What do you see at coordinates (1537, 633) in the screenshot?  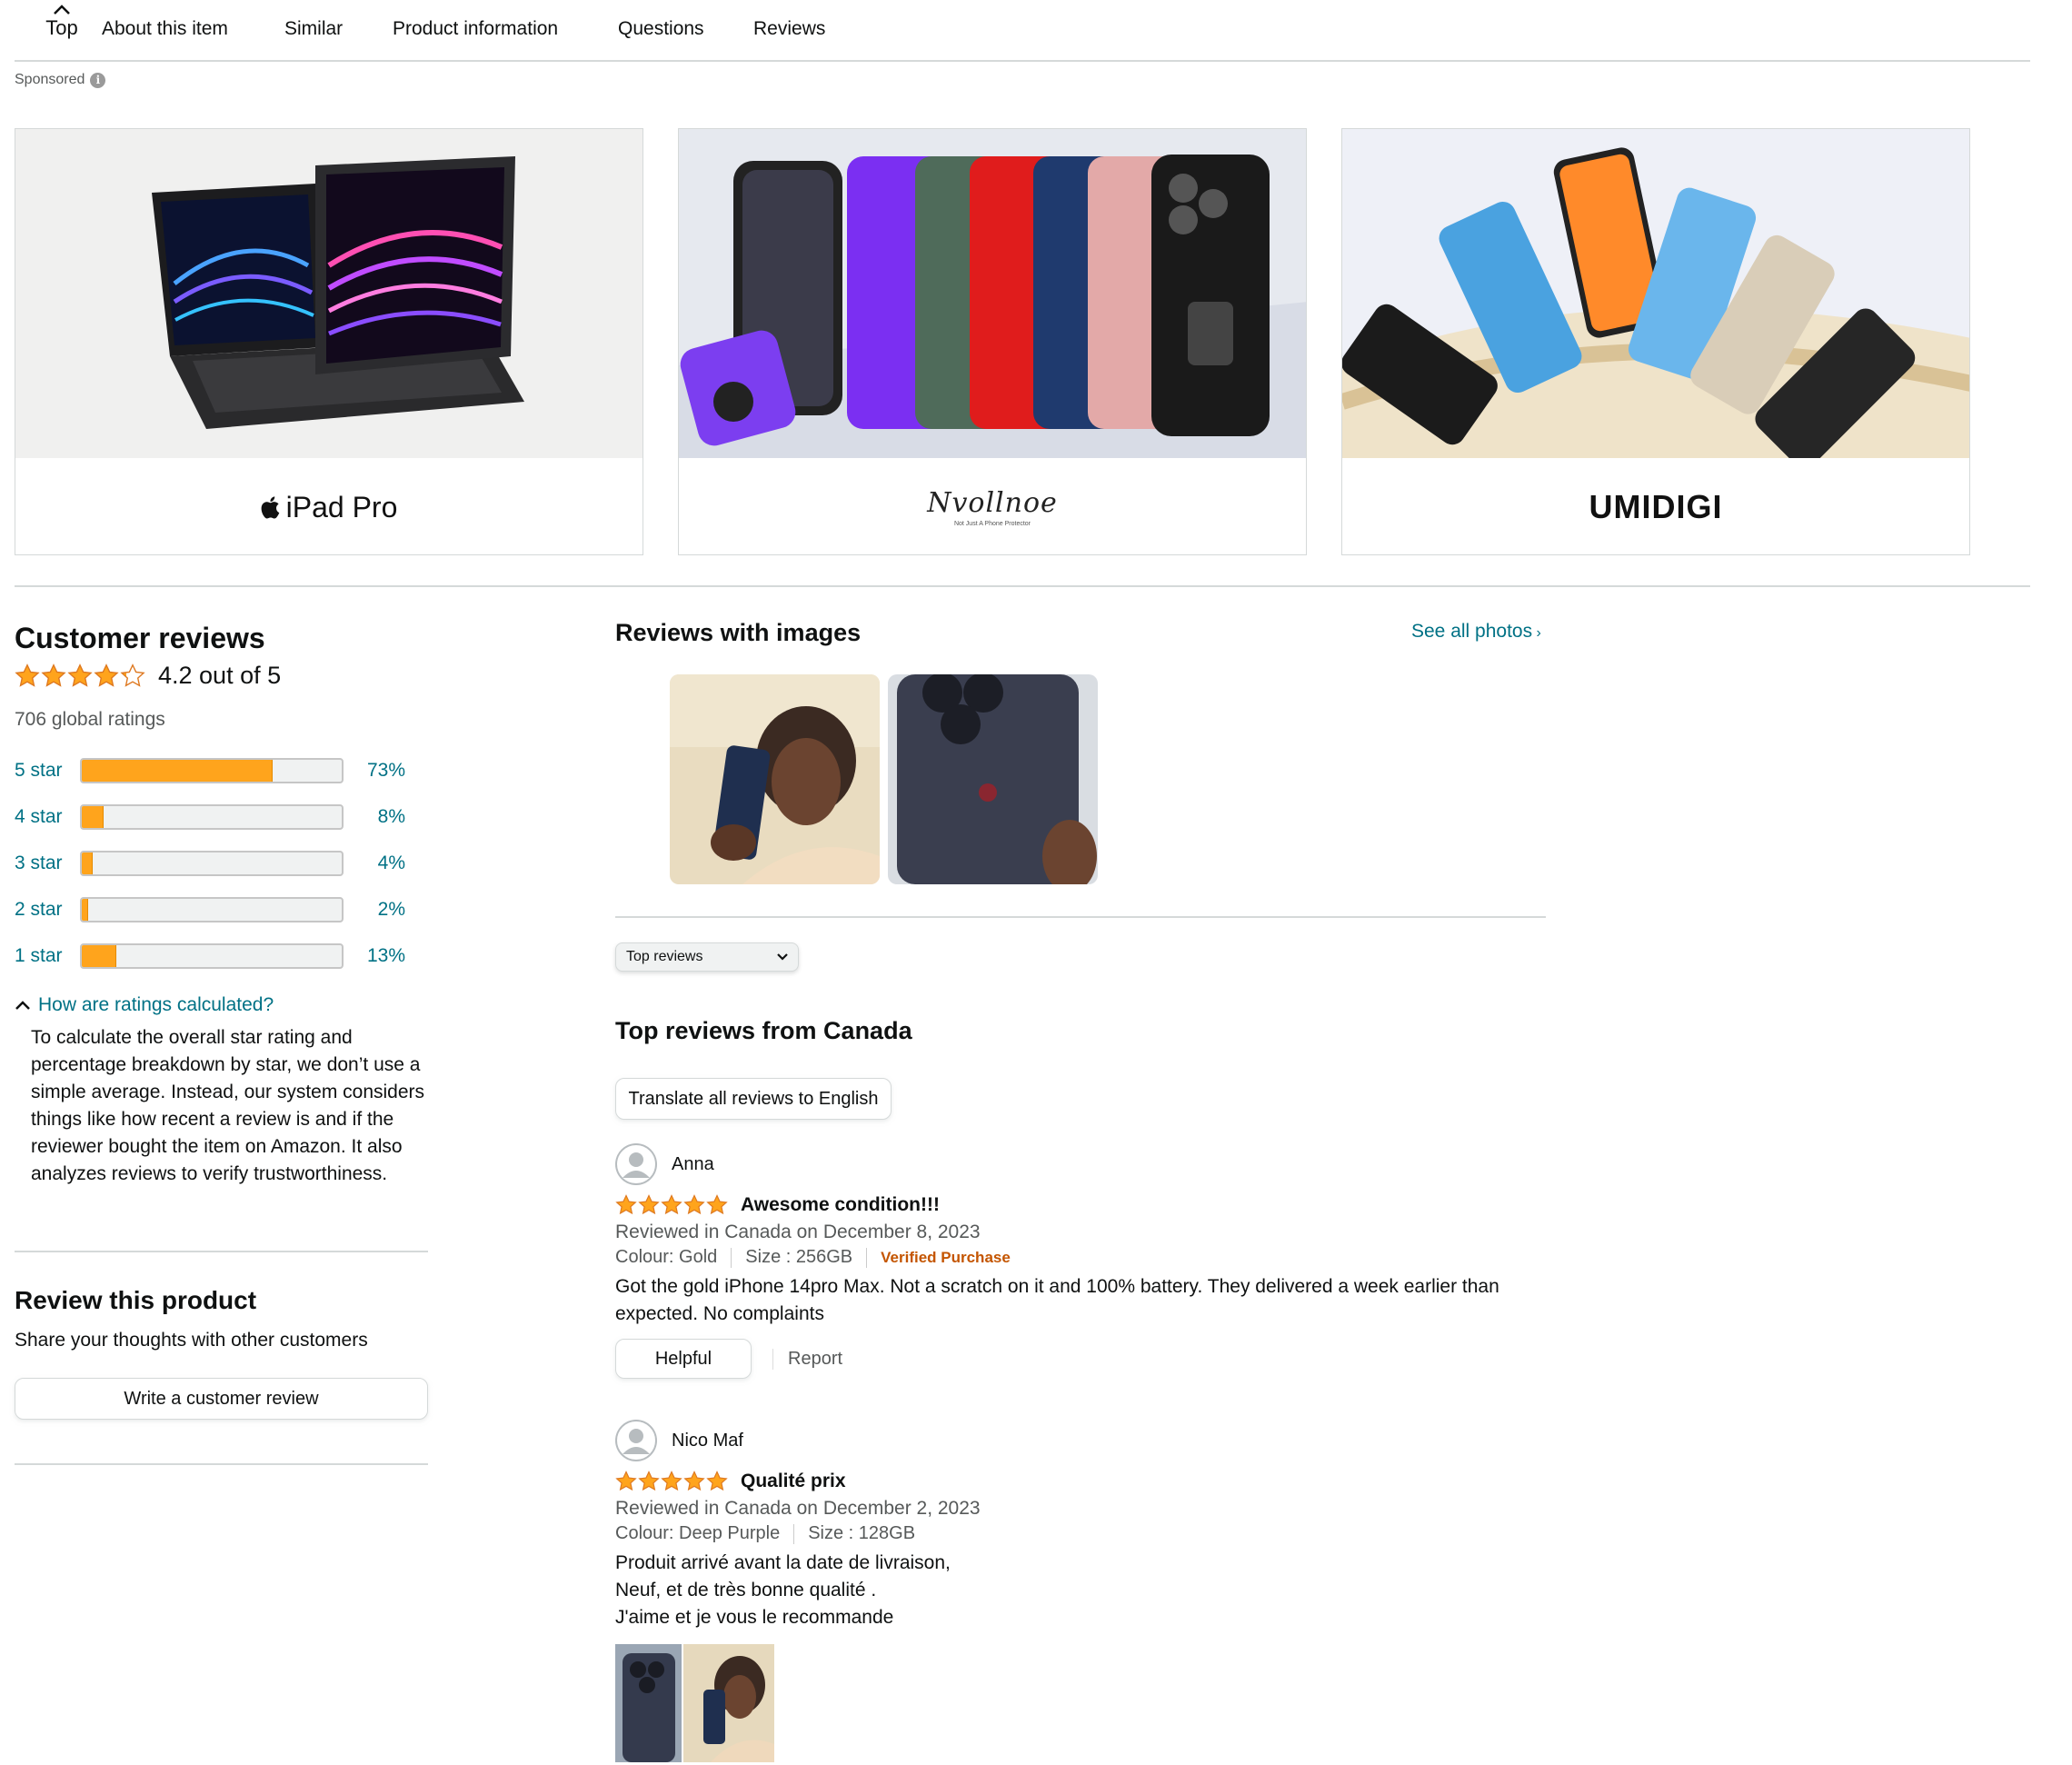 I see `chevron-right-icon: ›` at bounding box center [1537, 633].